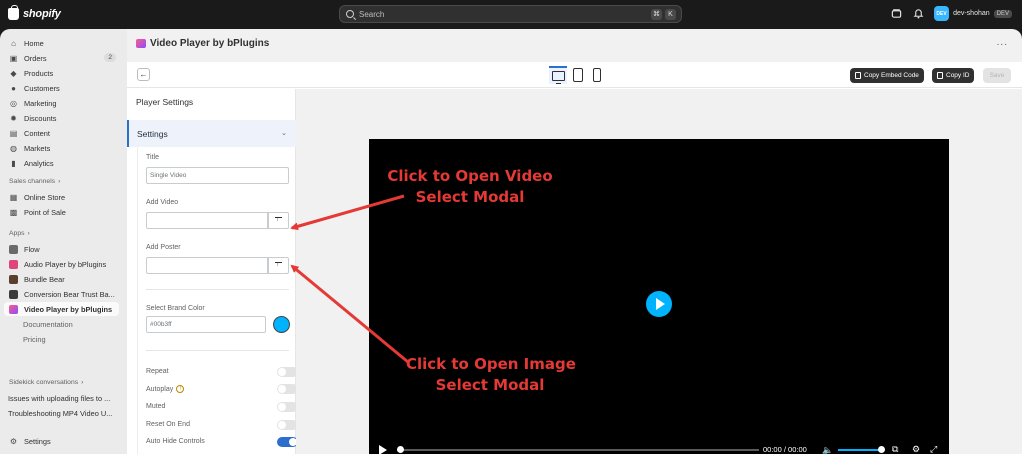 Image resolution: width=1022 pixels, height=454 pixels. What do you see at coordinates (827, 449) in the screenshot?
I see `volume-icon: 🔈` at bounding box center [827, 449].